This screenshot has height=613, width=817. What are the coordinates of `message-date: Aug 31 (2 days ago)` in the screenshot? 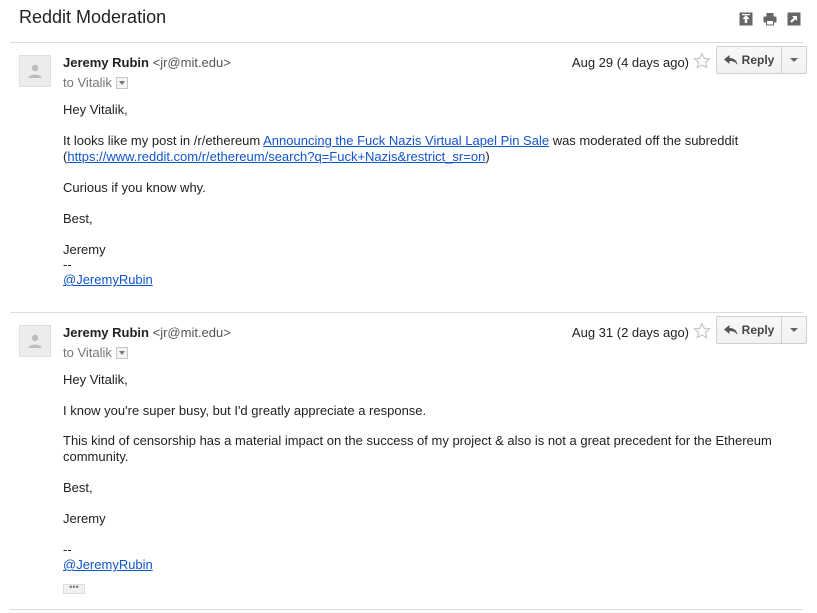 It's located at (630, 332).